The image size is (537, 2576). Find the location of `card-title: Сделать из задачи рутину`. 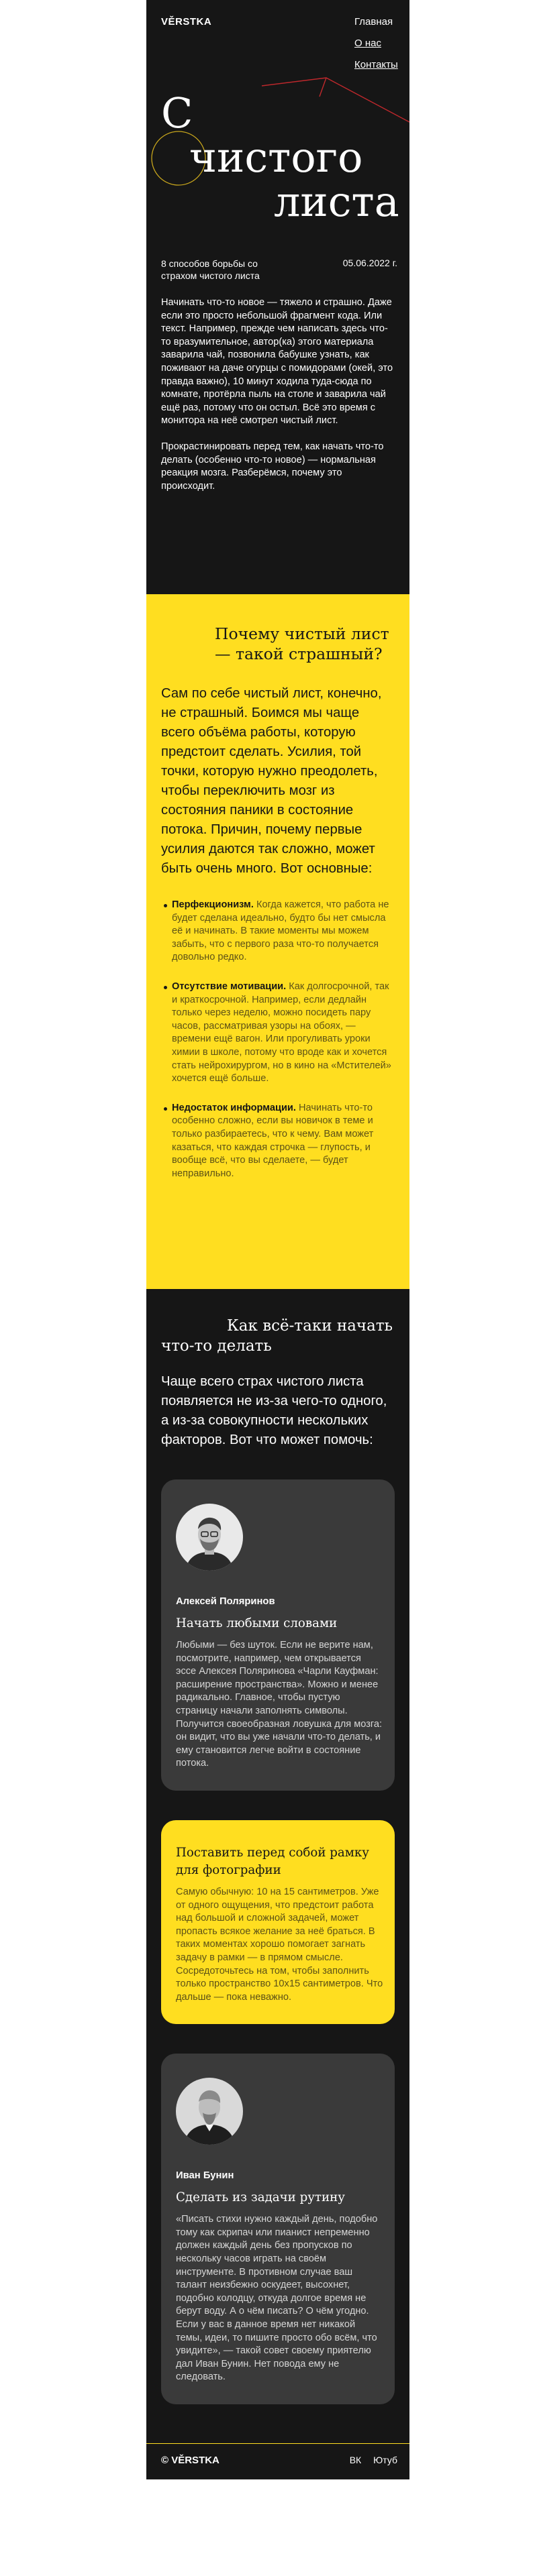

card-title: Сделать из задачи рутину is located at coordinates (260, 2197).